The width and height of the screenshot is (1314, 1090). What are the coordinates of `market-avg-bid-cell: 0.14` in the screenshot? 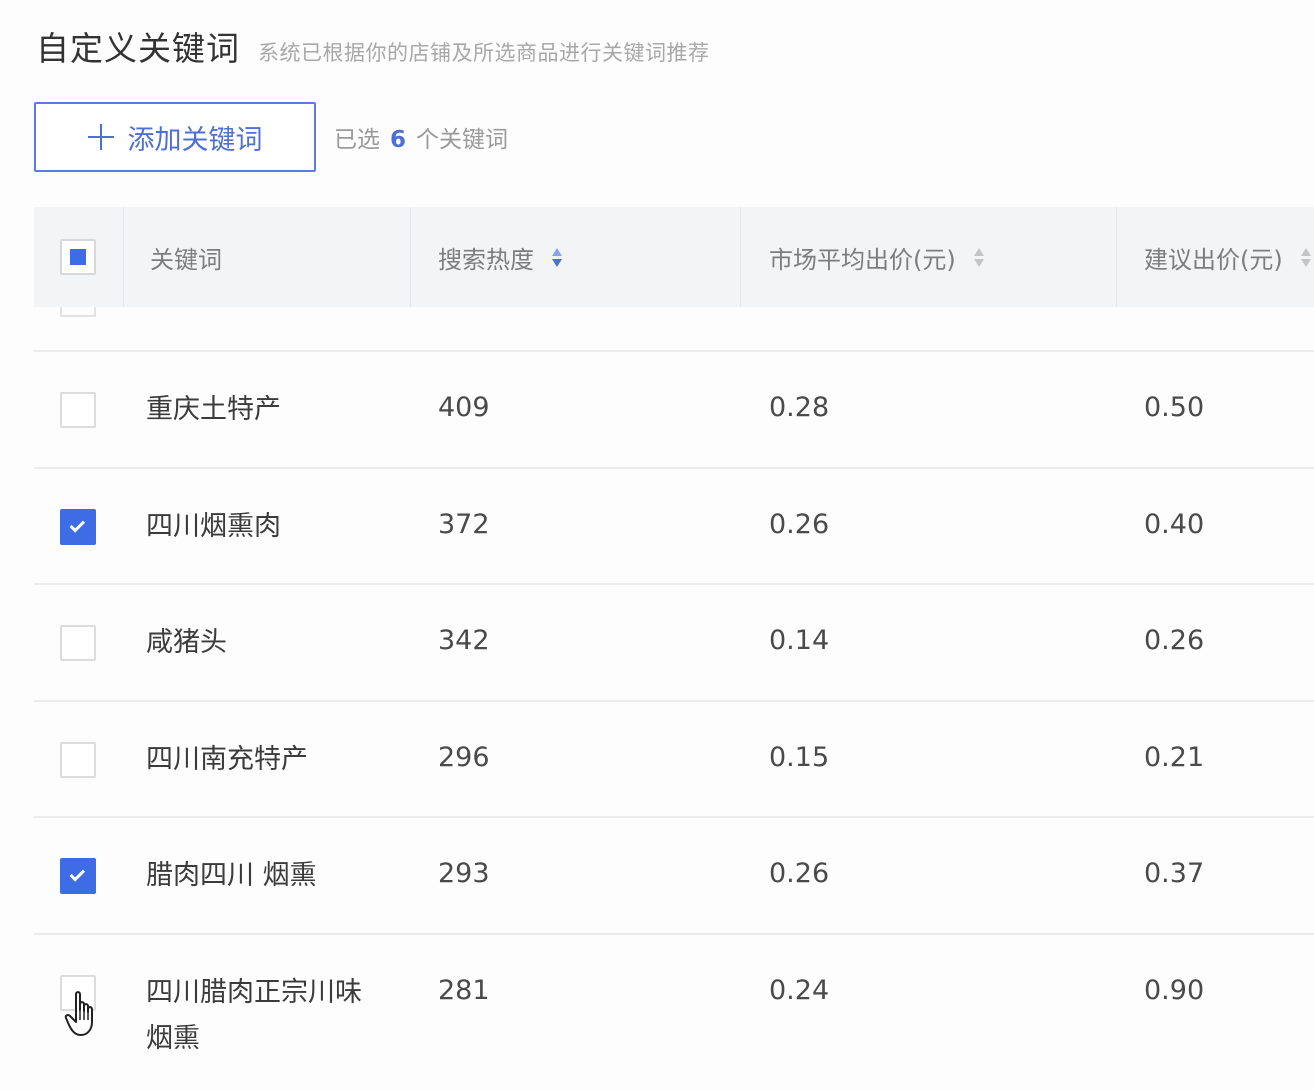 It's located at (799, 640).